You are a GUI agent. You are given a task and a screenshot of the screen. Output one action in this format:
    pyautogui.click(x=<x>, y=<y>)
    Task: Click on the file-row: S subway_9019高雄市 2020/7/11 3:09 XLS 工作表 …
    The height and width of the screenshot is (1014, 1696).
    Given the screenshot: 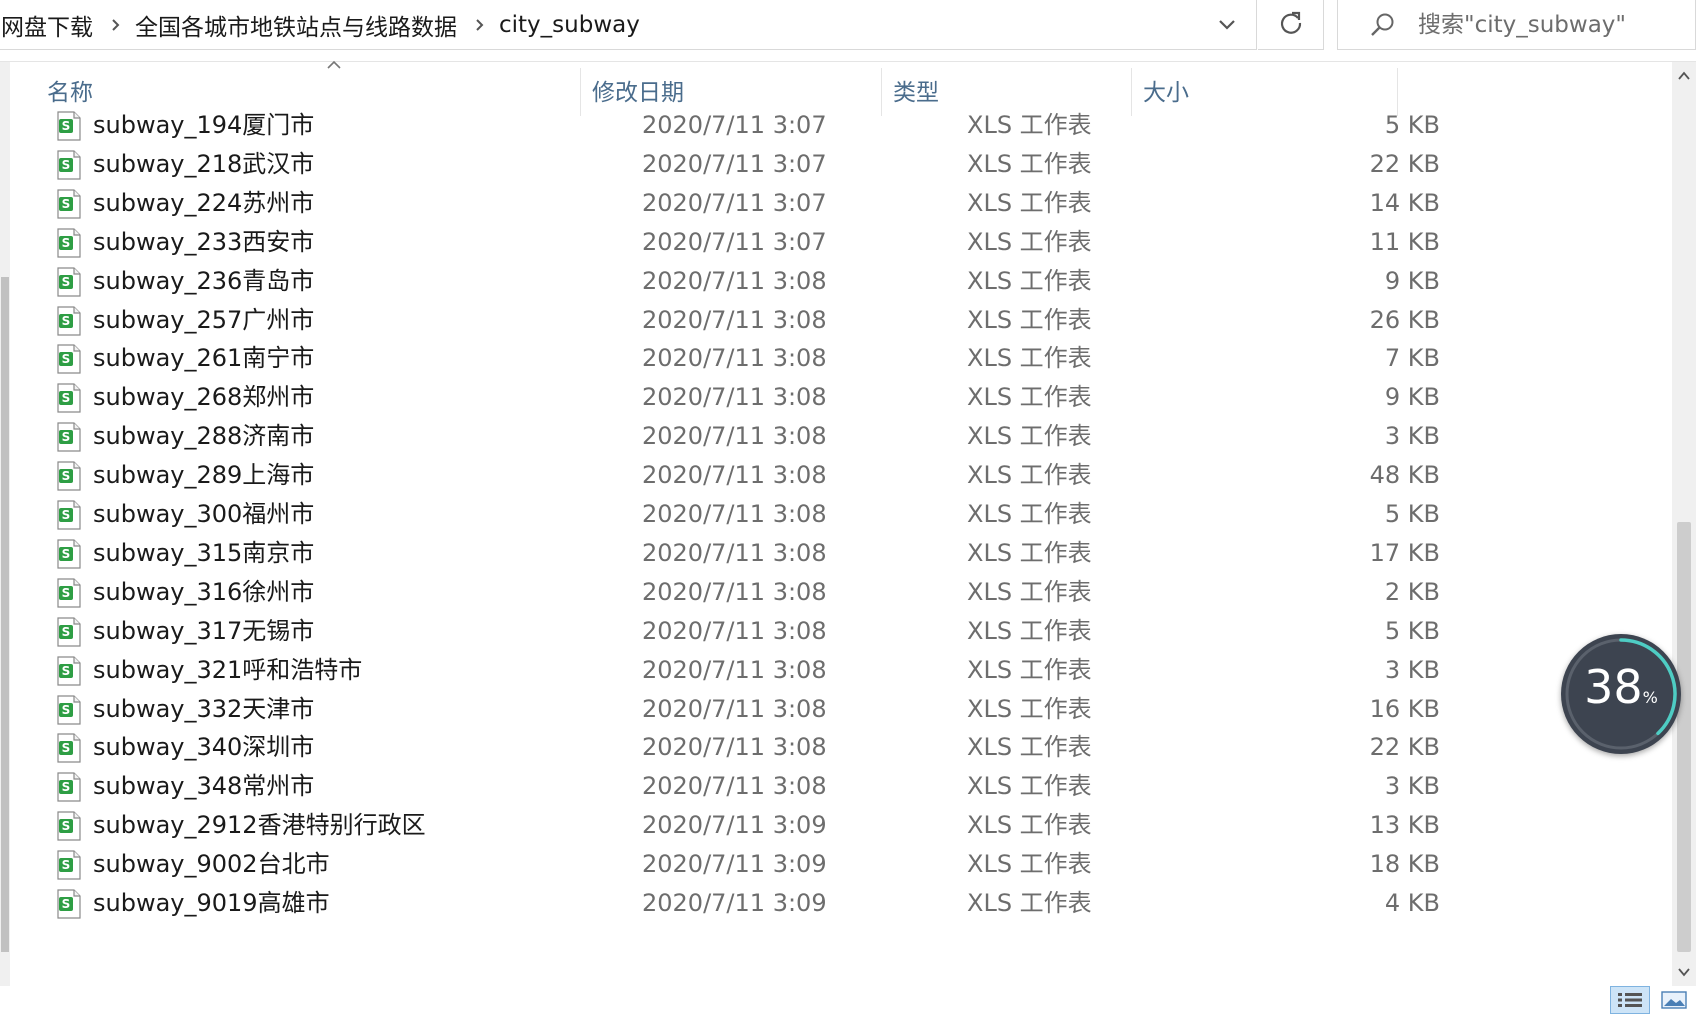 What is the action you would take?
    pyautogui.click(x=745, y=903)
    